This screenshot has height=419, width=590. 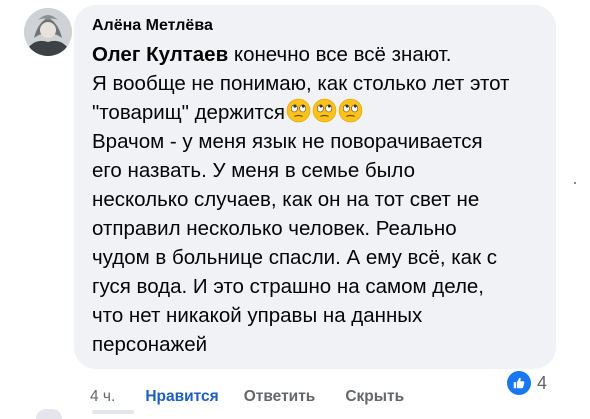 I want to click on reaction-count: 4, so click(x=542, y=382).